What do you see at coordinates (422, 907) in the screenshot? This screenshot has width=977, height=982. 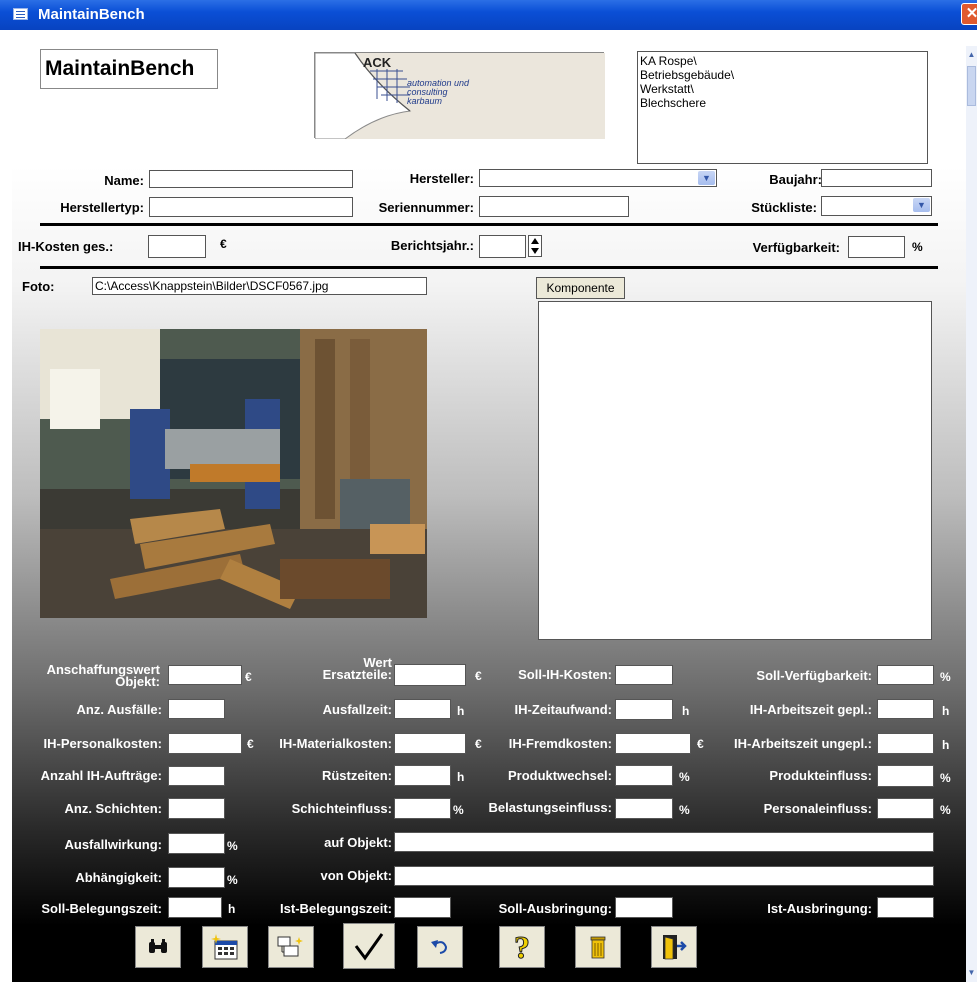 I see `ist-belegungszeit-field` at bounding box center [422, 907].